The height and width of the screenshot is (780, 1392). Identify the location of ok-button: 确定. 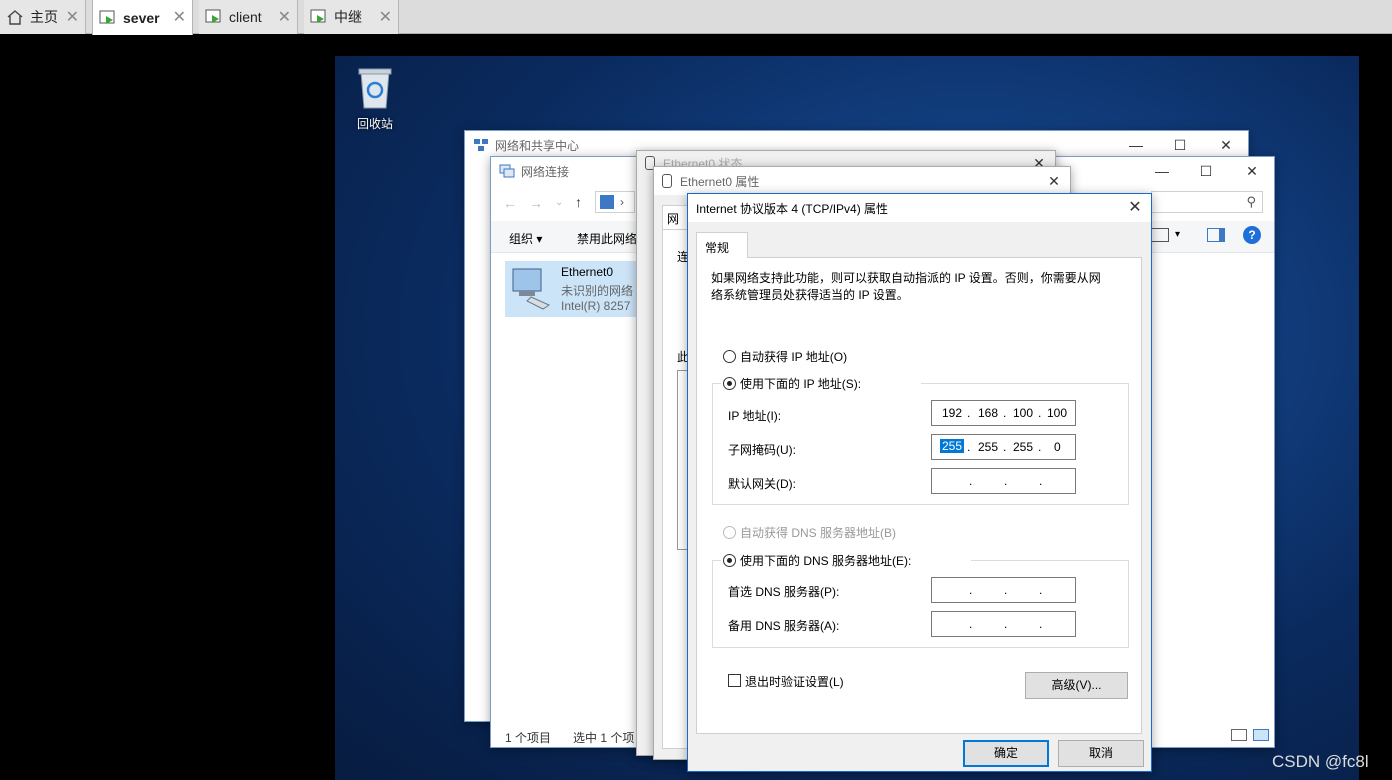
(1006, 753).